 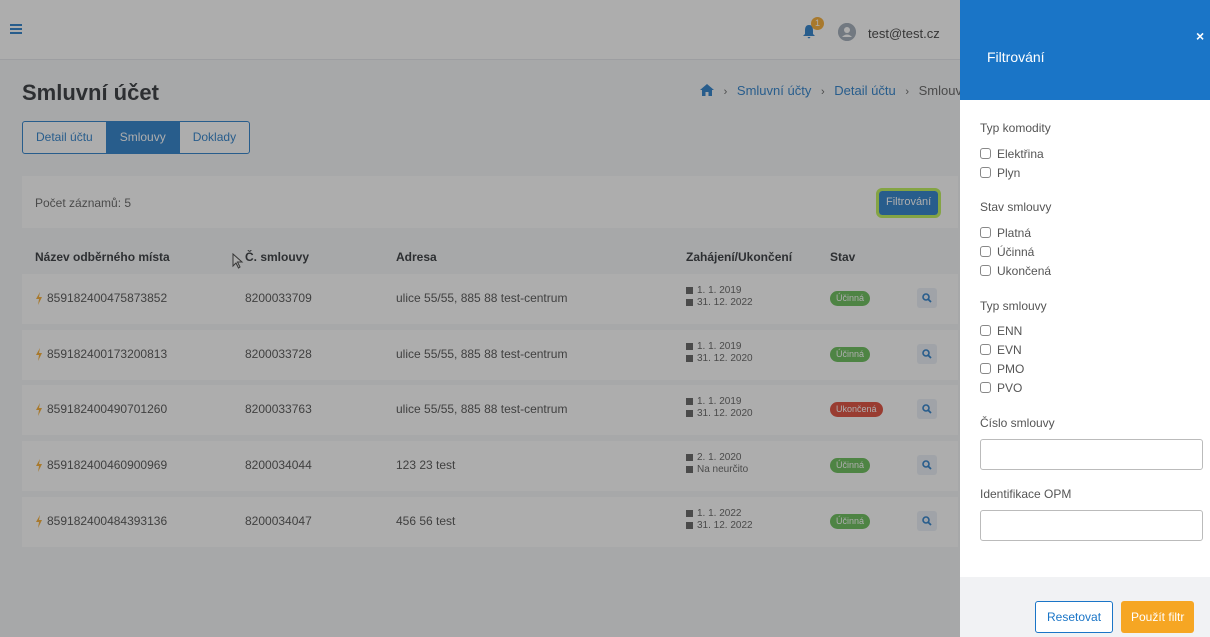 What do you see at coordinates (1000, 173) in the screenshot?
I see `checkbox-gas: Plyn` at bounding box center [1000, 173].